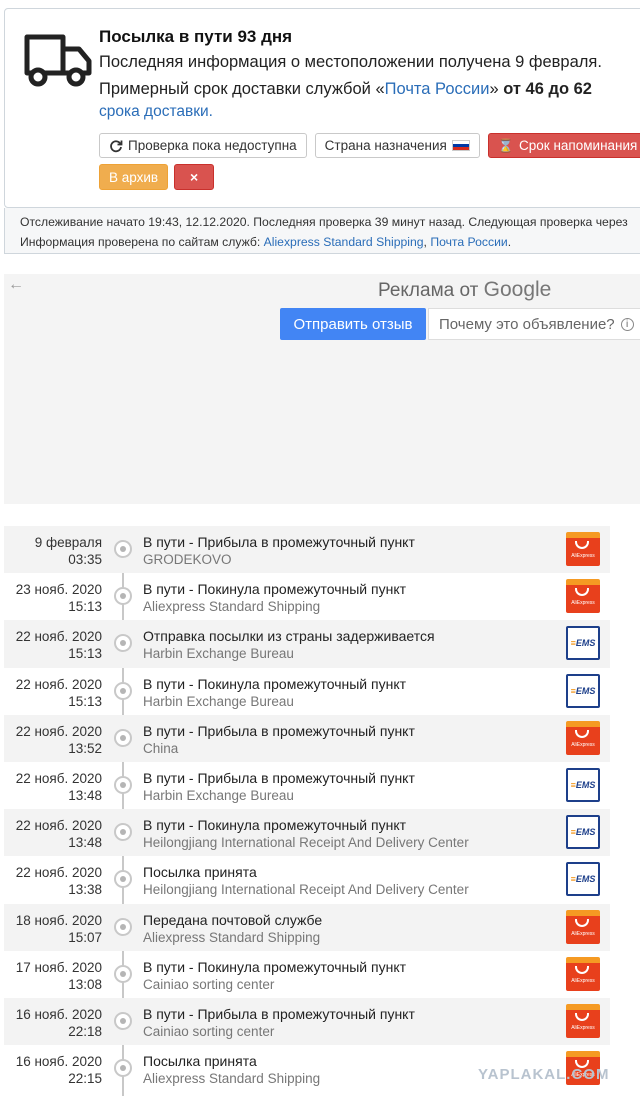 The height and width of the screenshot is (1104, 640). I want to click on event-time: 03:35, so click(85, 559).